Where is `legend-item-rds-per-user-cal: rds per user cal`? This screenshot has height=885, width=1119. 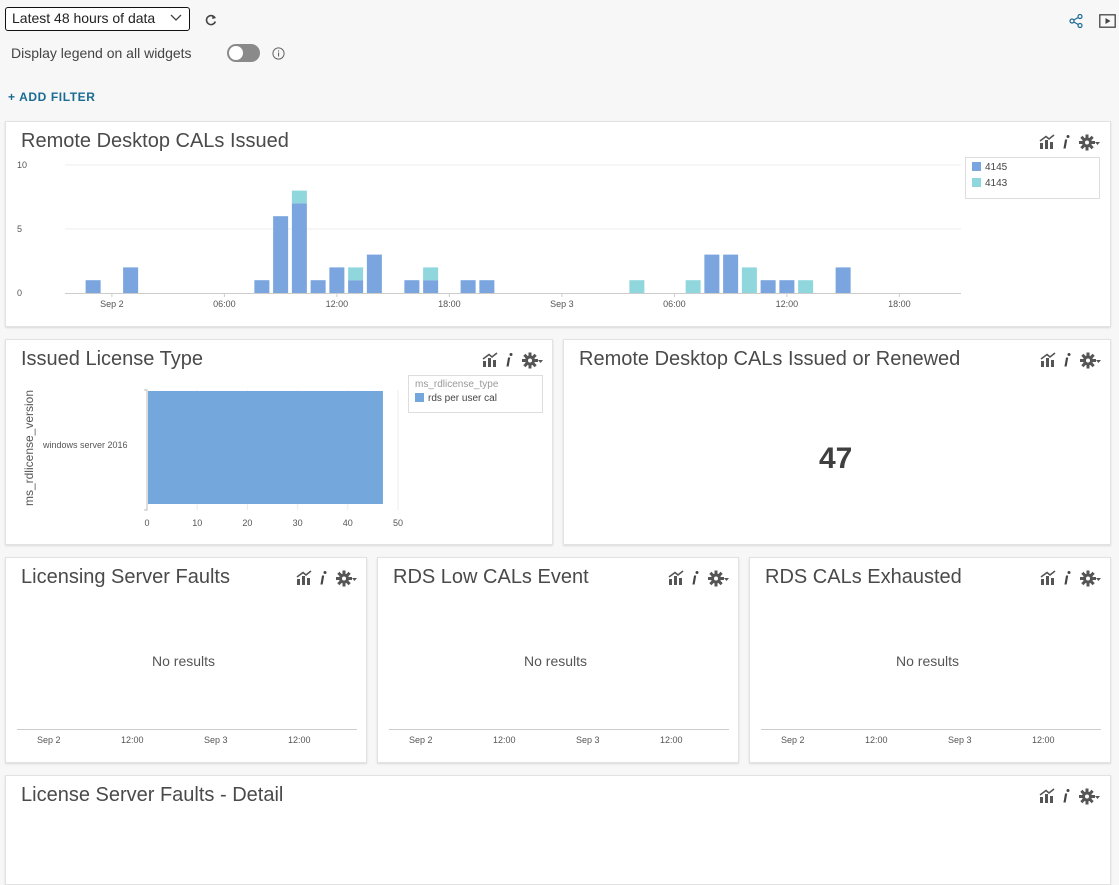 legend-item-rds-per-user-cal: rds per user cal is located at coordinates (456, 398).